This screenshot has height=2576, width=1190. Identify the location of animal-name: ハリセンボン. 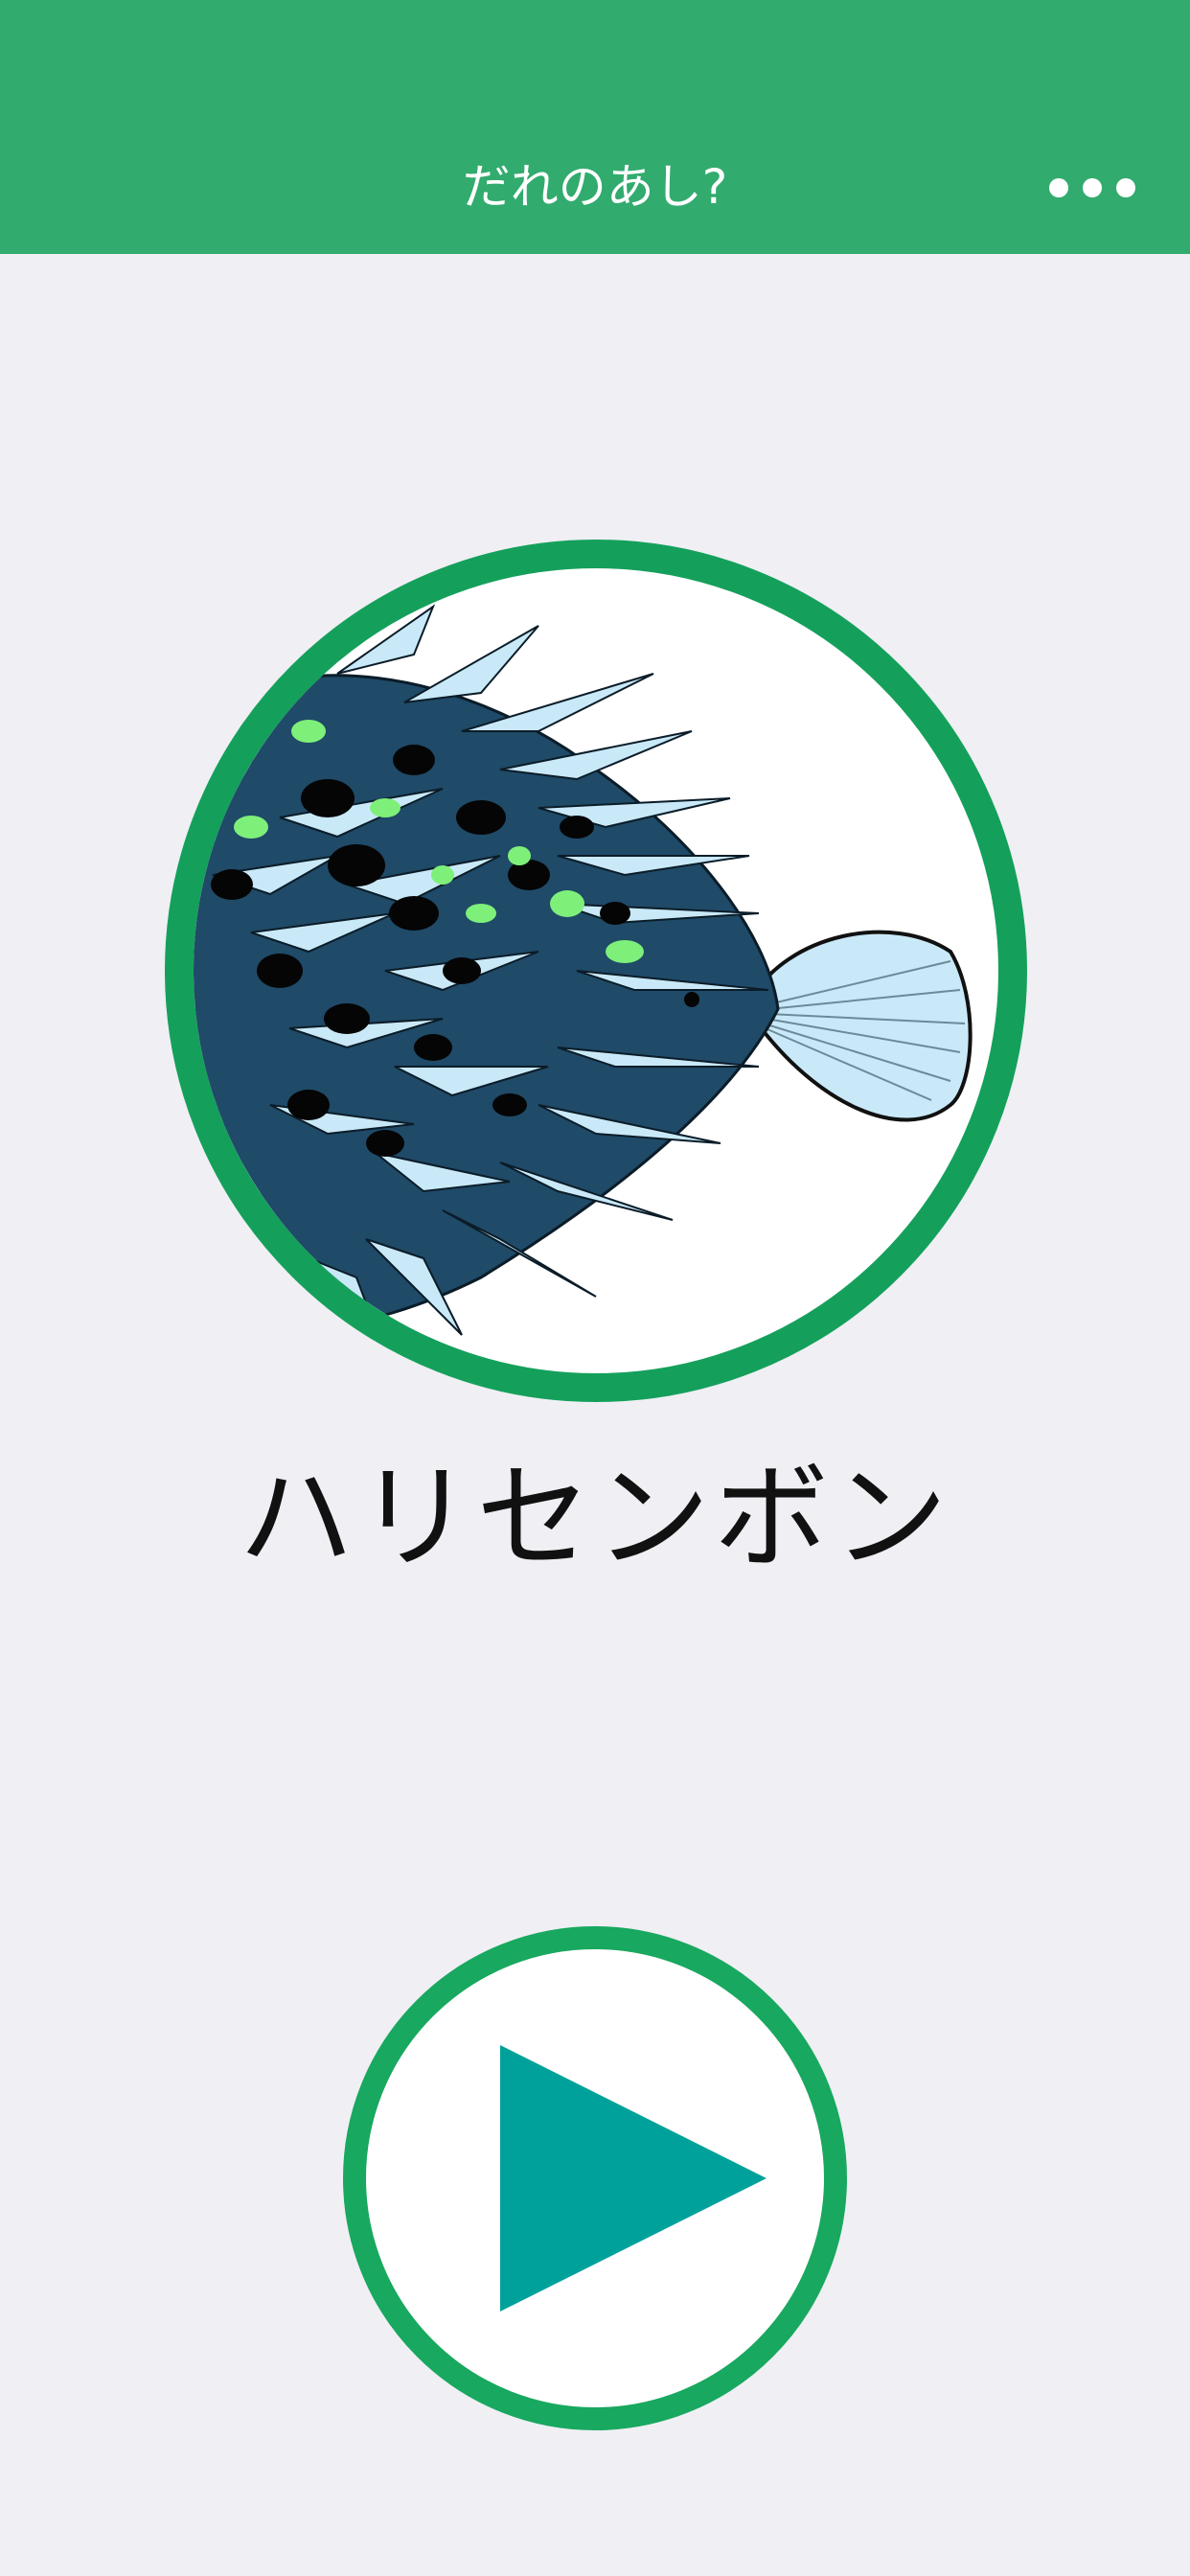
(595, 1518).